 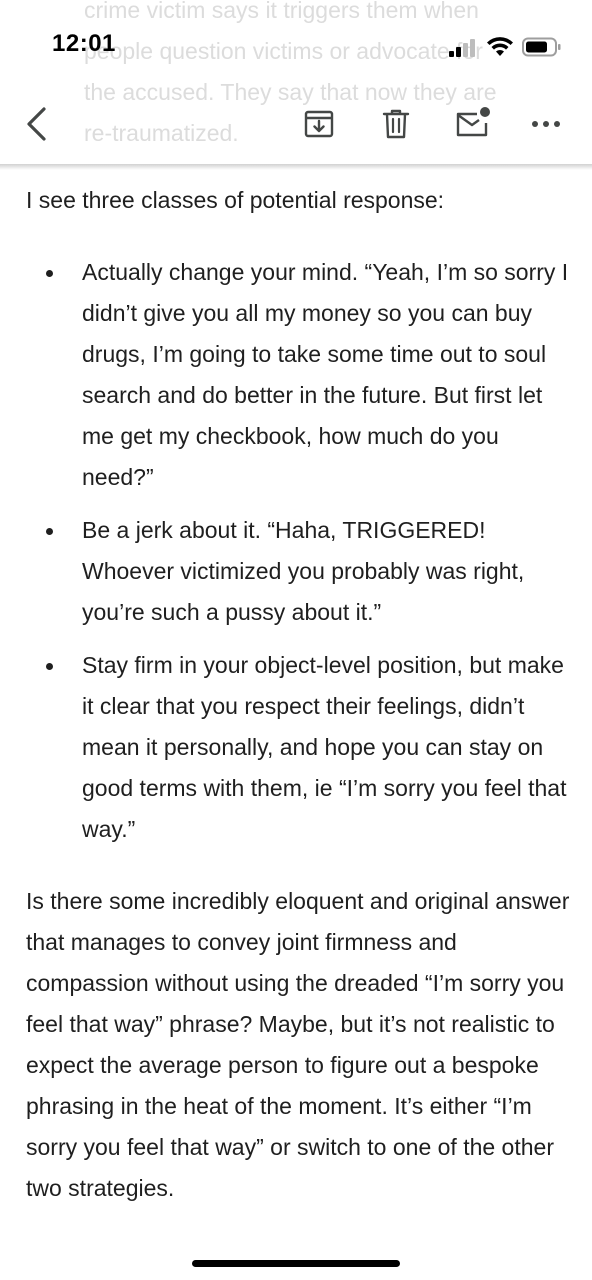 I want to click on more-icon, so click(x=546, y=124).